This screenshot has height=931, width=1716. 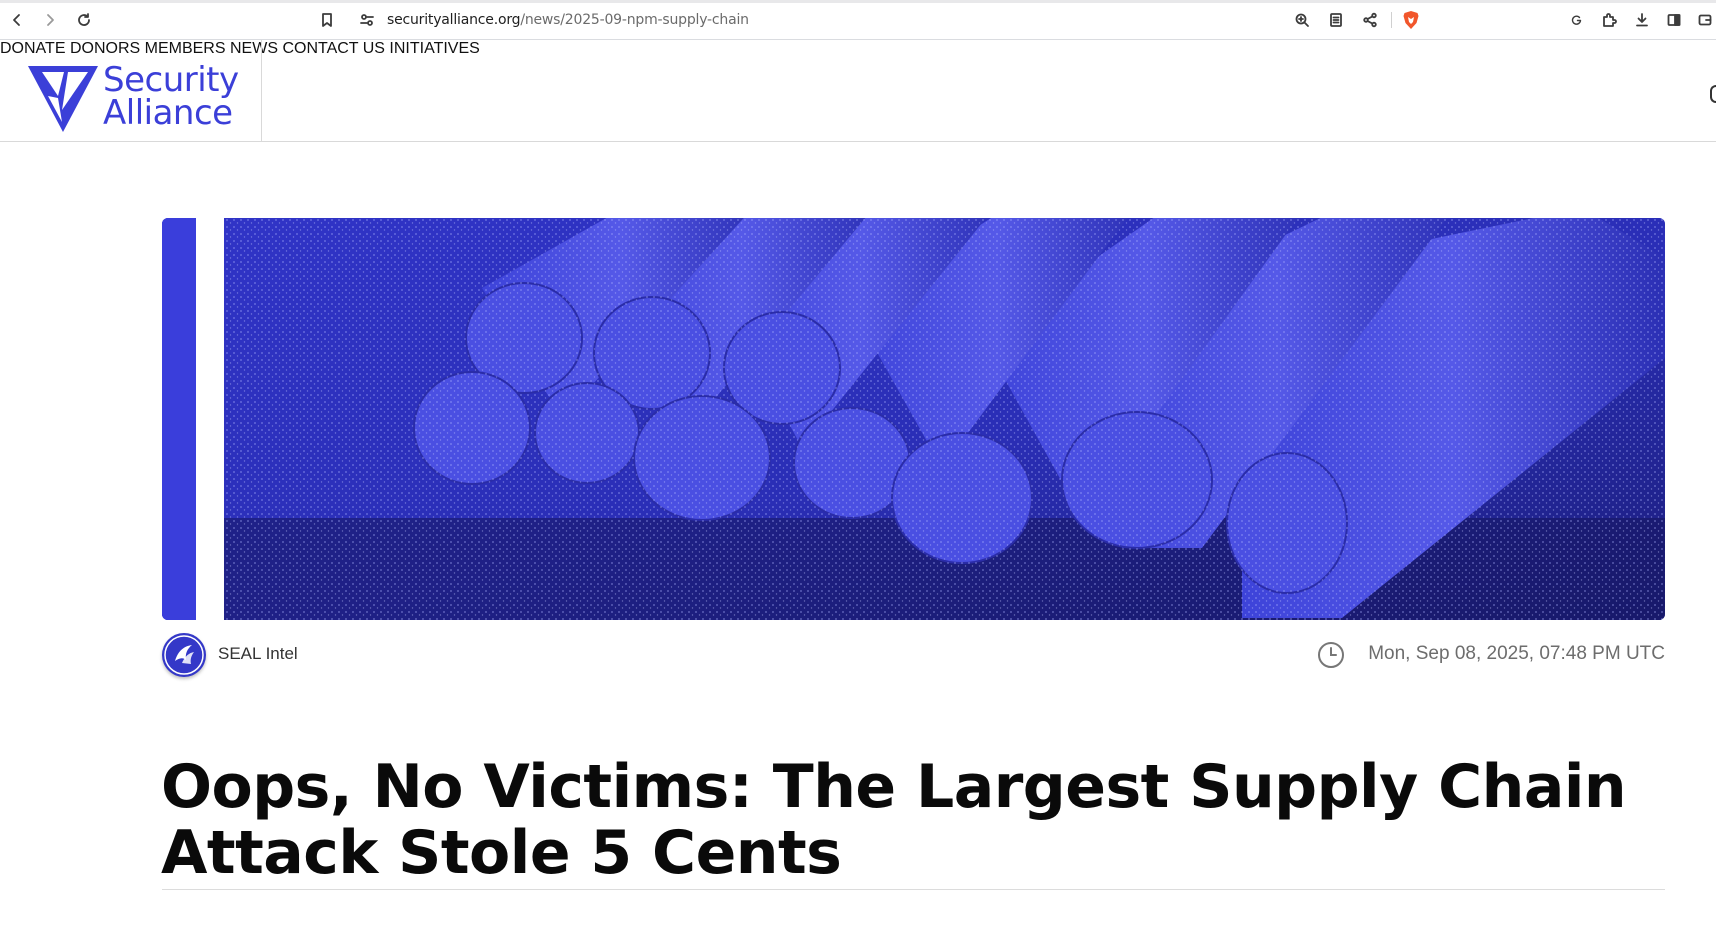 What do you see at coordinates (1336, 20) in the screenshot?
I see `reader-mode-icon` at bounding box center [1336, 20].